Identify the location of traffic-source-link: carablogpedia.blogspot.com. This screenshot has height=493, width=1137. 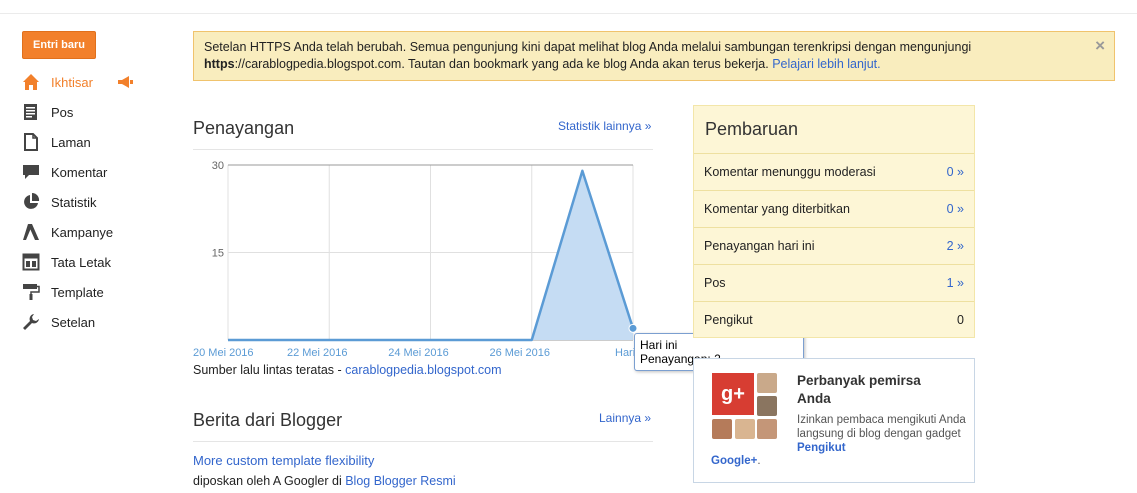
(423, 370).